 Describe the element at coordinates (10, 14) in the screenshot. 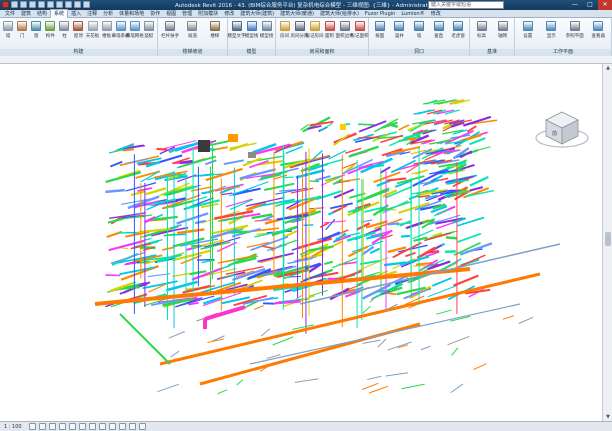

I see `tab-0: 文件` at that location.